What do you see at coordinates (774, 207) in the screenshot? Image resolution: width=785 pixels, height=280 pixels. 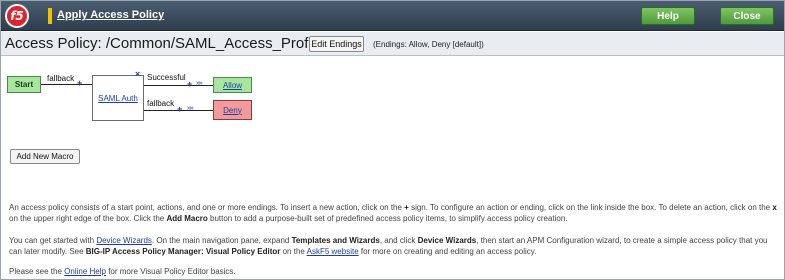 I see `info-bold: x` at bounding box center [774, 207].